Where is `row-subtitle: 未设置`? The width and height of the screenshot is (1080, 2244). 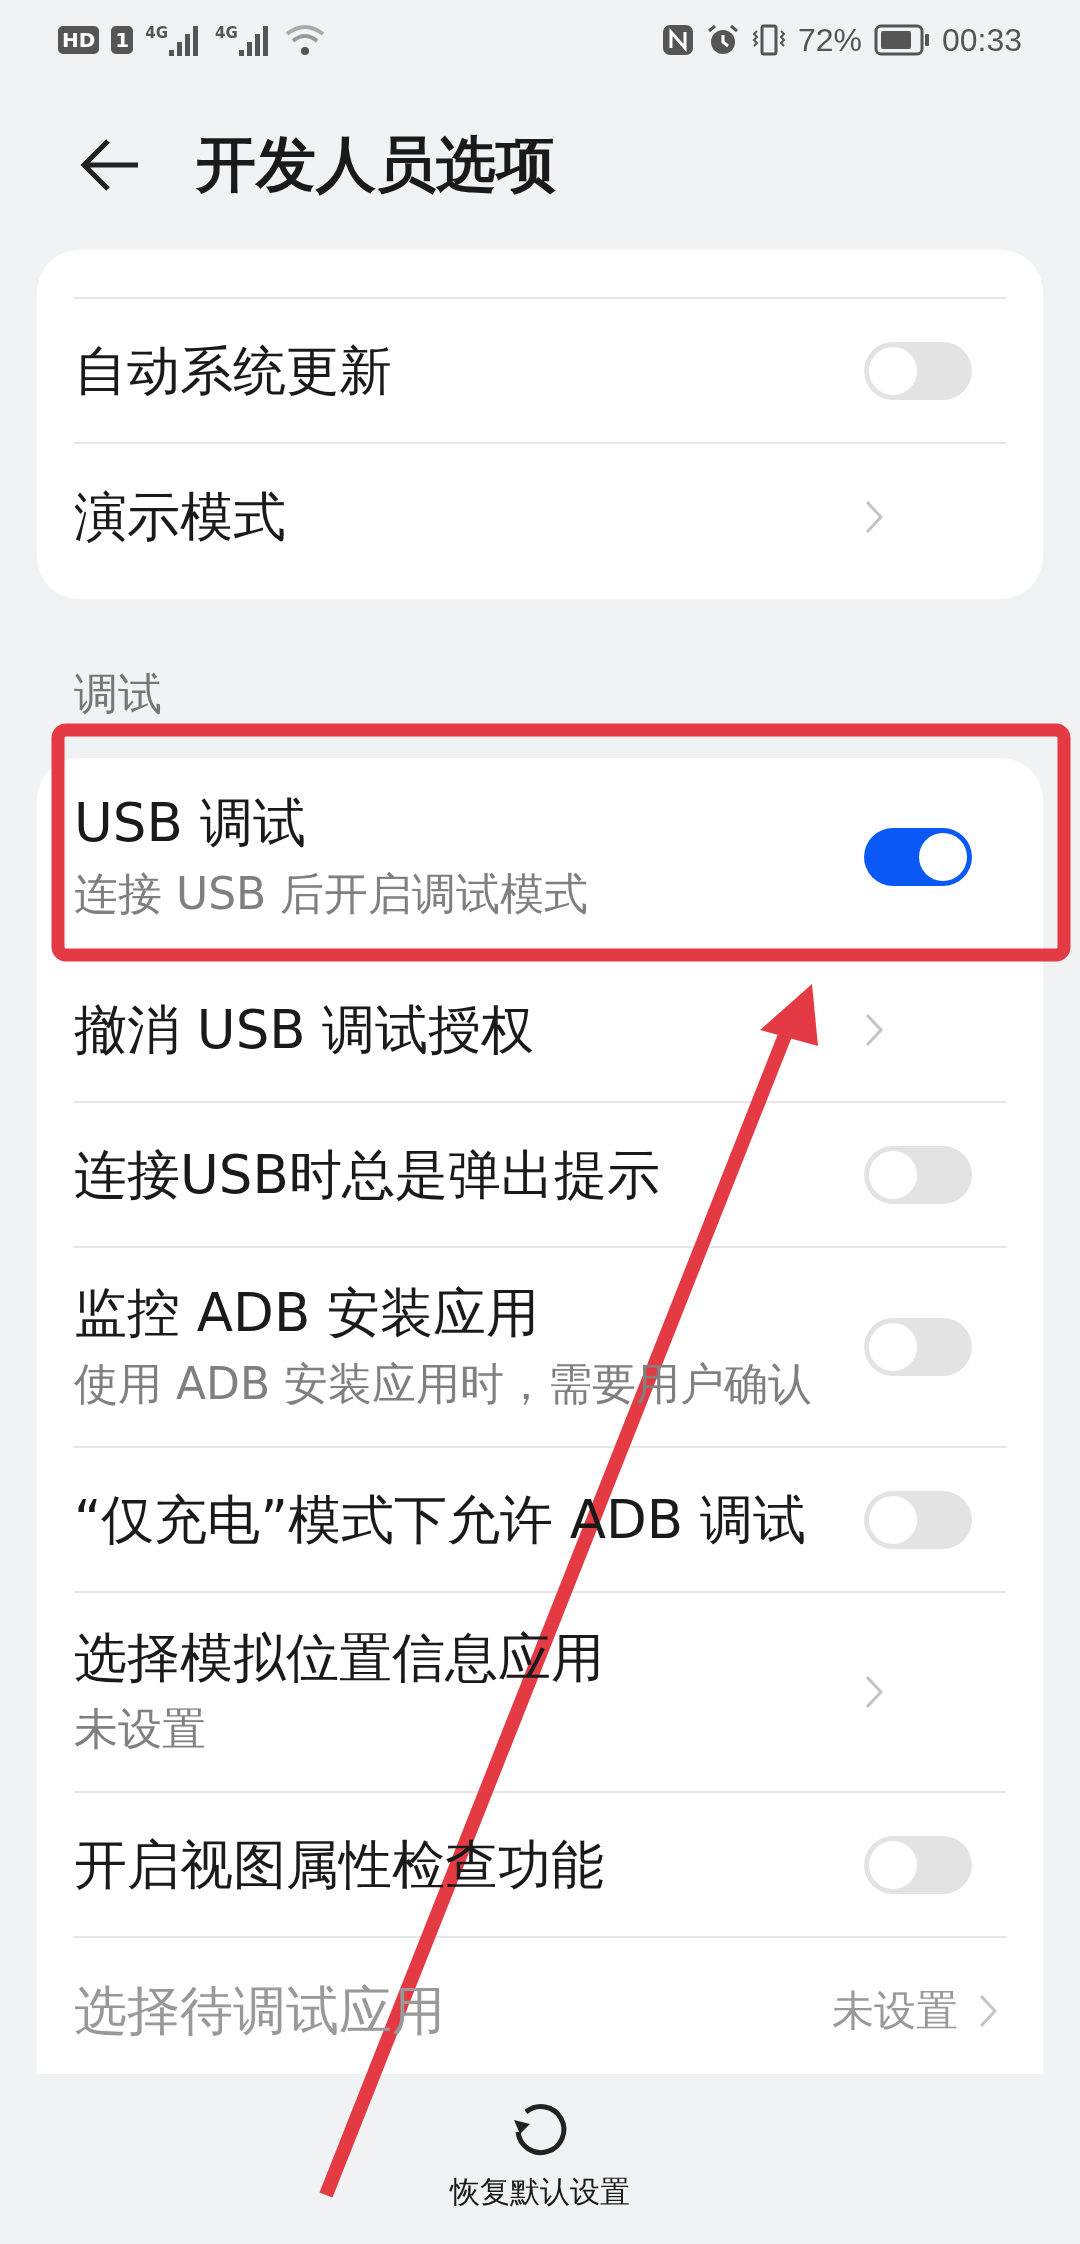
row-subtitle: 未设置 is located at coordinates (140, 1729).